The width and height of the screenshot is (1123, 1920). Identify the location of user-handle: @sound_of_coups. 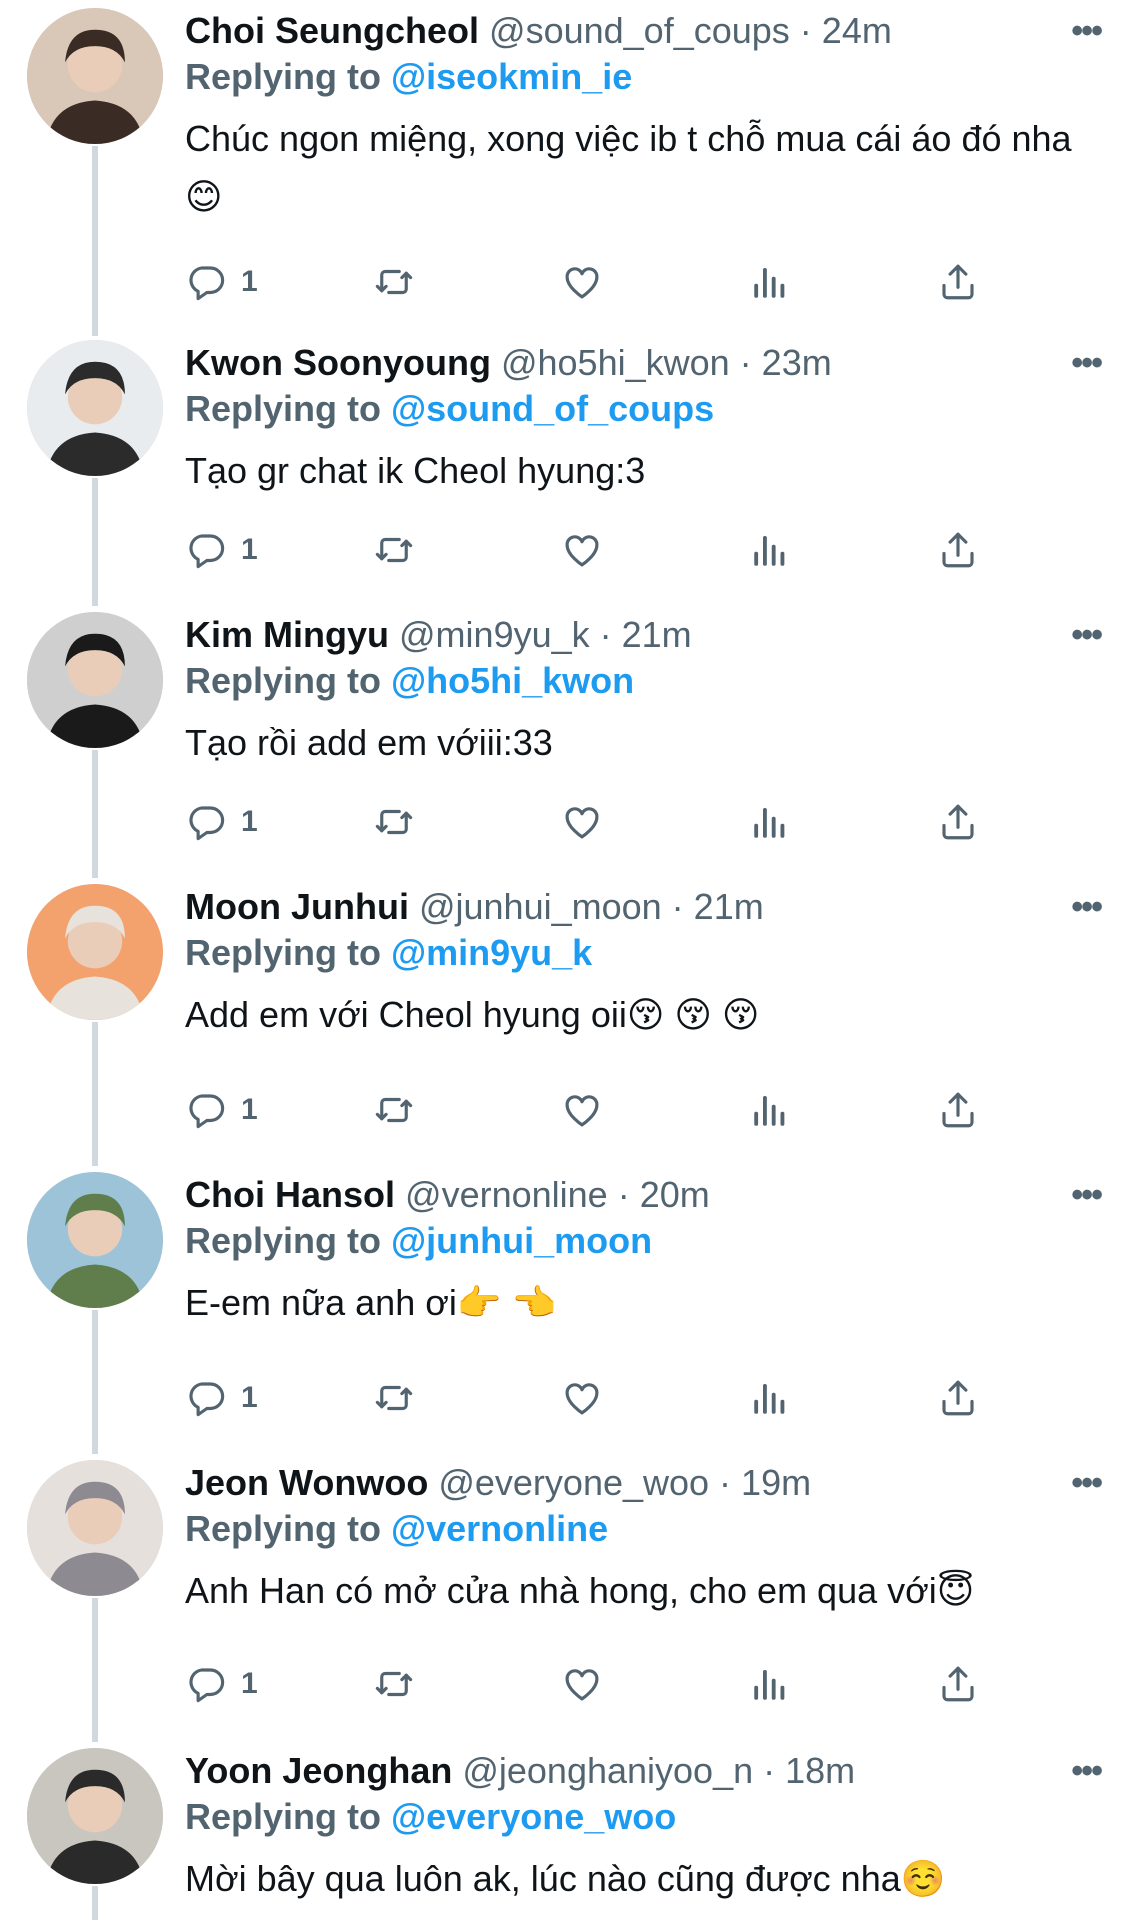
(639, 30).